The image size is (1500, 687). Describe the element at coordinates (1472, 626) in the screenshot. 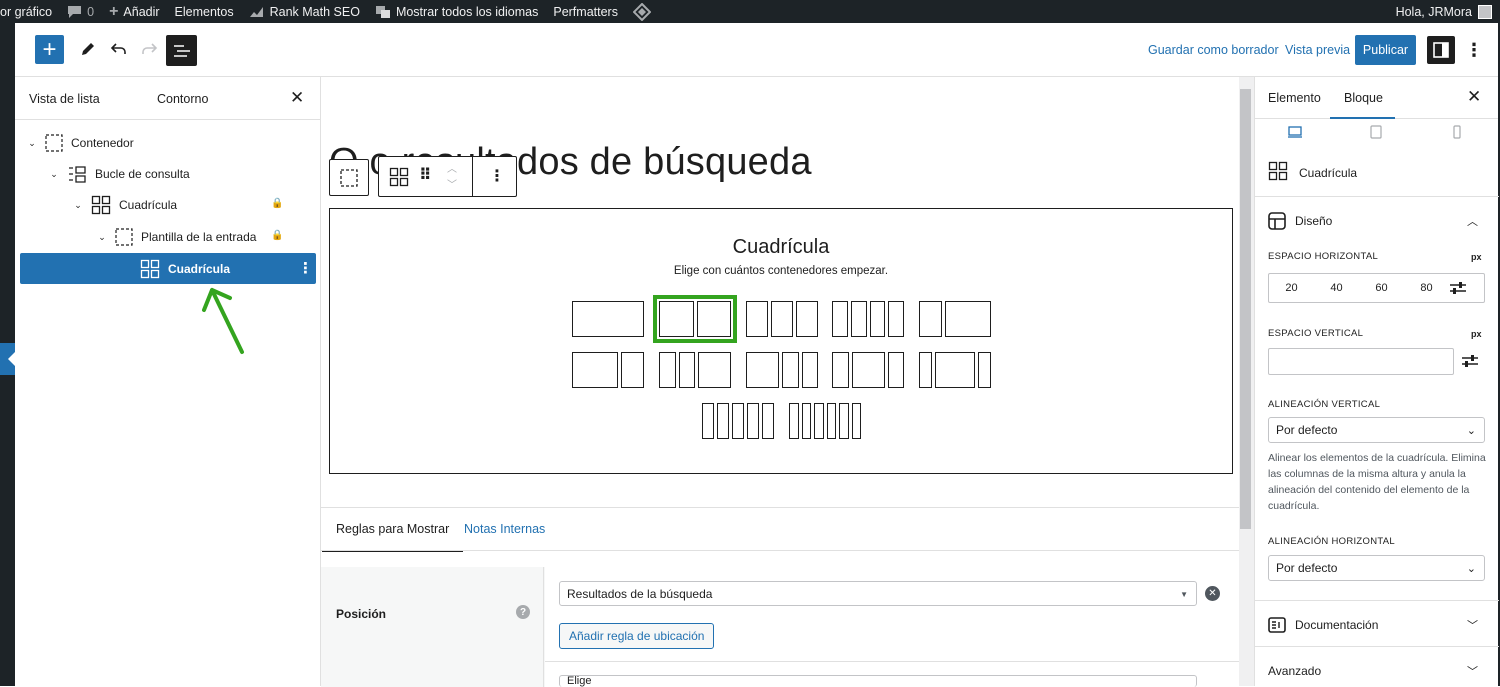

I see `chevron-down-icon: ﹀` at that location.